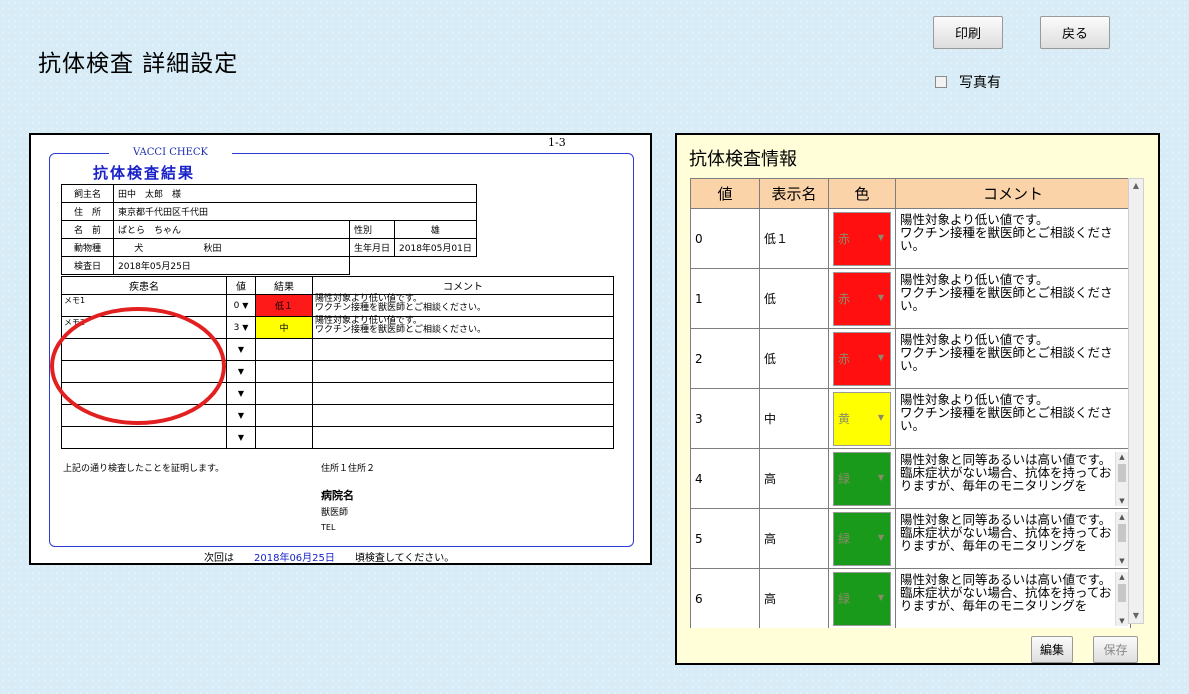 The width and height of the screenshot is (1189, 694). I want to click on value-cell: 6, so click(725, 598).